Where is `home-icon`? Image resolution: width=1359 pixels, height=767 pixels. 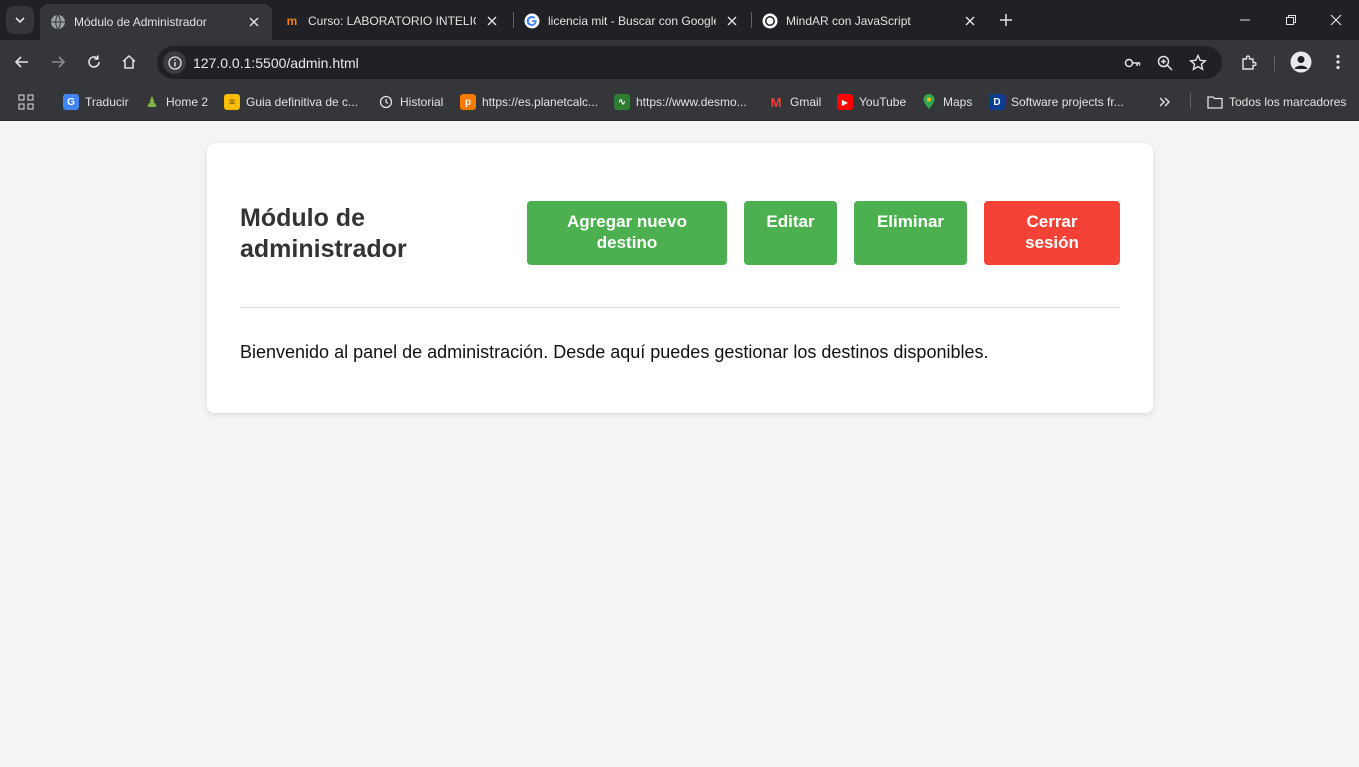
home-icon is located at coordinates (129, 61).